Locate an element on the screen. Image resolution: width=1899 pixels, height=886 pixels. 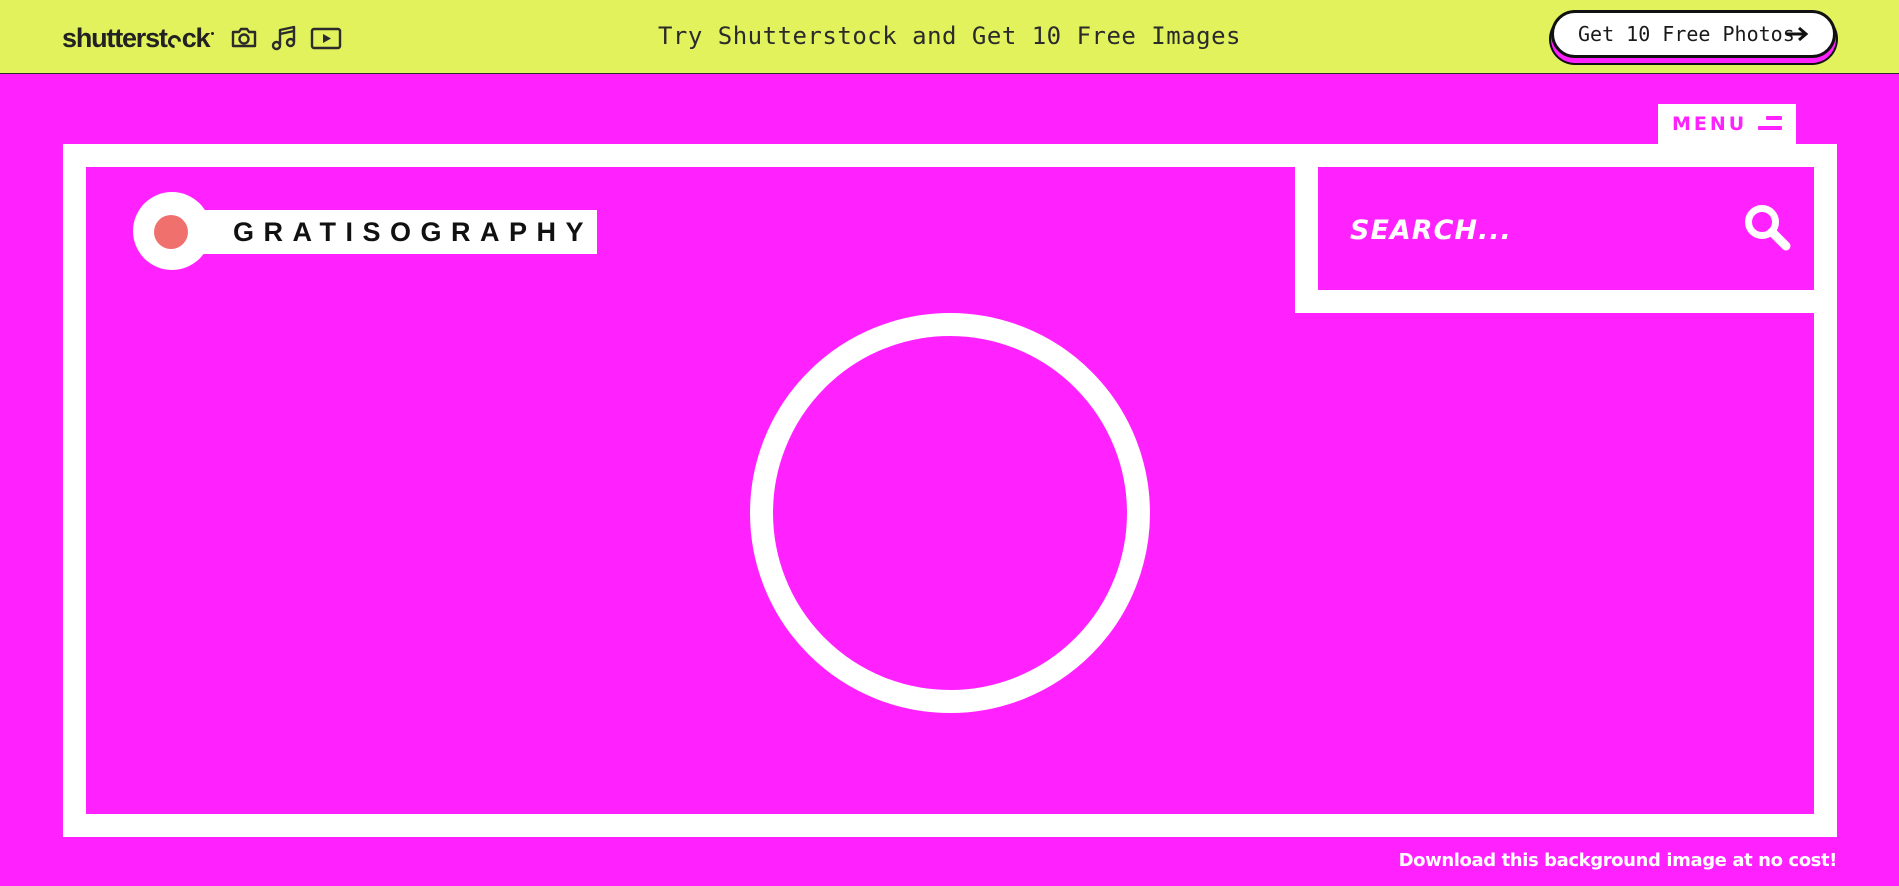
record-dot-icon is located at coordinates (171, 232).